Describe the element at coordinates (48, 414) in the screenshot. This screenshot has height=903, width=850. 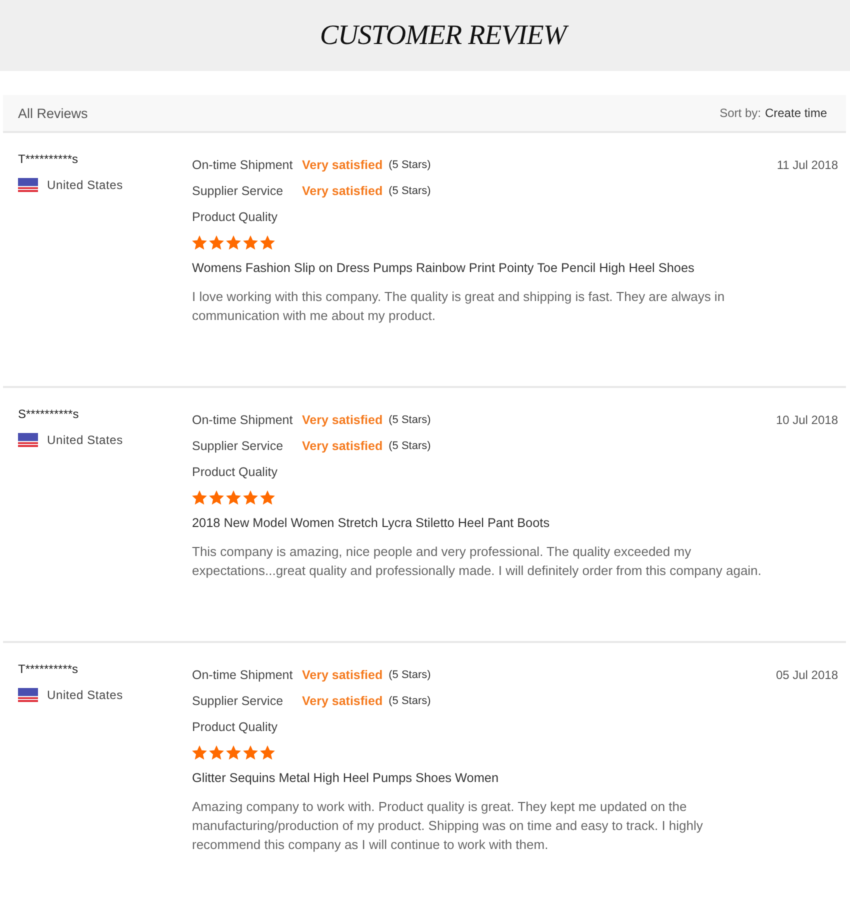
I see `reviewer-name: S**********s` at that location.